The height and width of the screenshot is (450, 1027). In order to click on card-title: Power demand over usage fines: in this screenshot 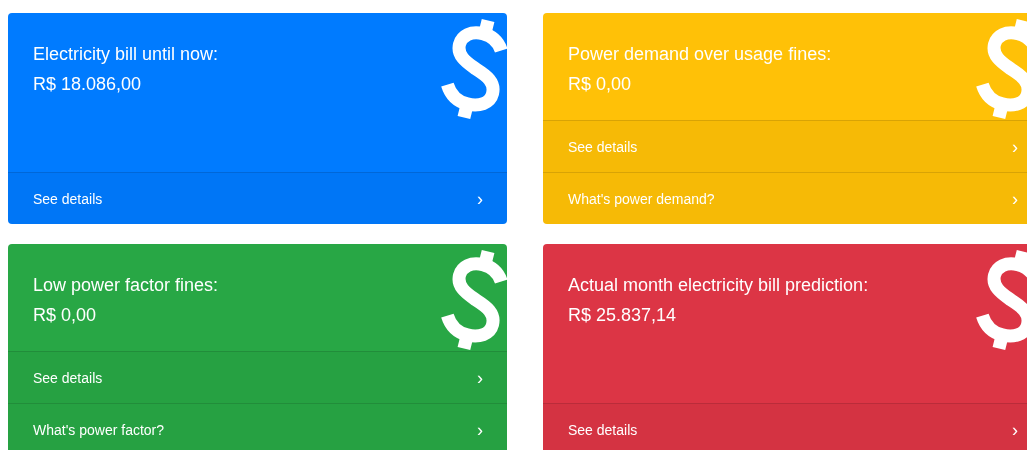, I will do `click(700, 54)`.